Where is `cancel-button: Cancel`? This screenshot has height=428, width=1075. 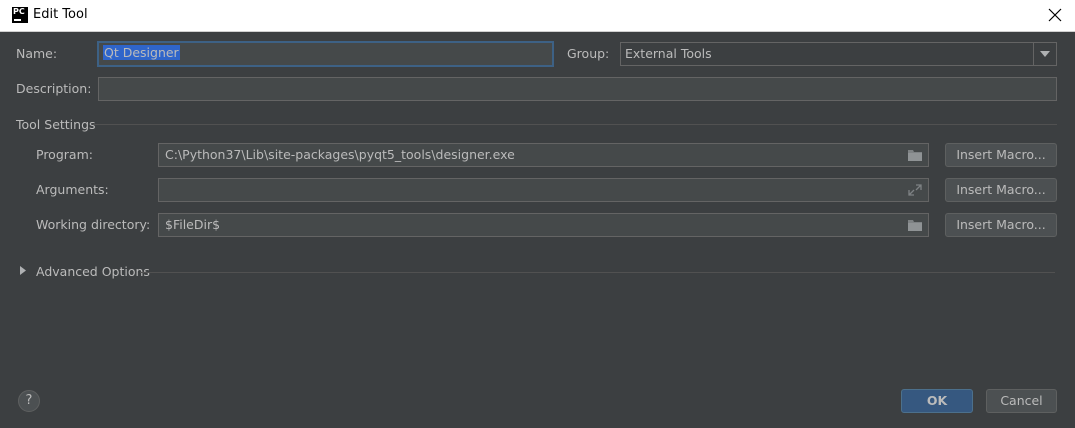
cancel-button: Cancel is located at coordinates (1021, 401).